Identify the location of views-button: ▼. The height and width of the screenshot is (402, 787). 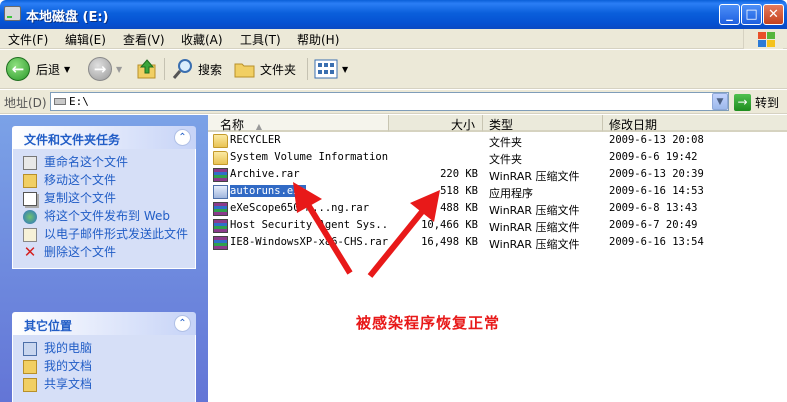
(331, 69).